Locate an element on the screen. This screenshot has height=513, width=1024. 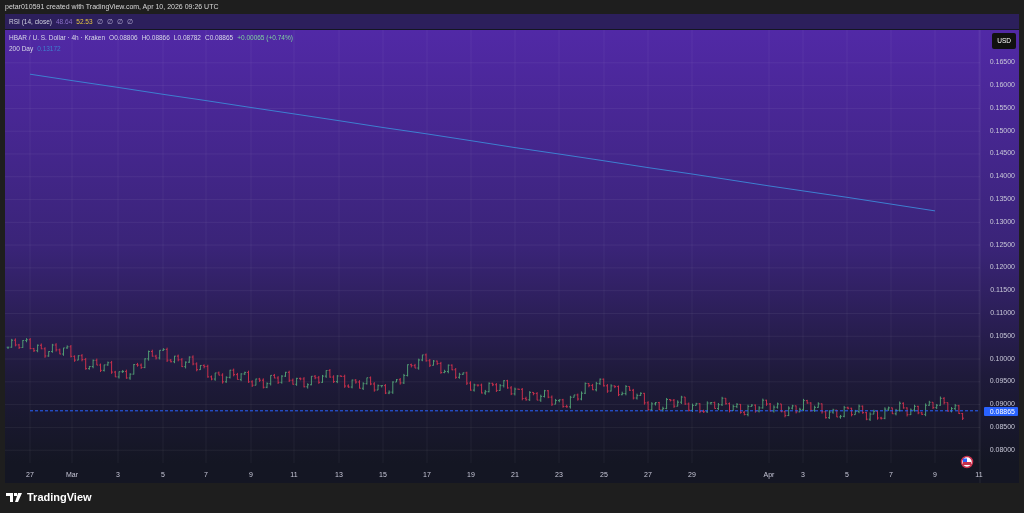
flag-icon is located at coordinates (967, 462).